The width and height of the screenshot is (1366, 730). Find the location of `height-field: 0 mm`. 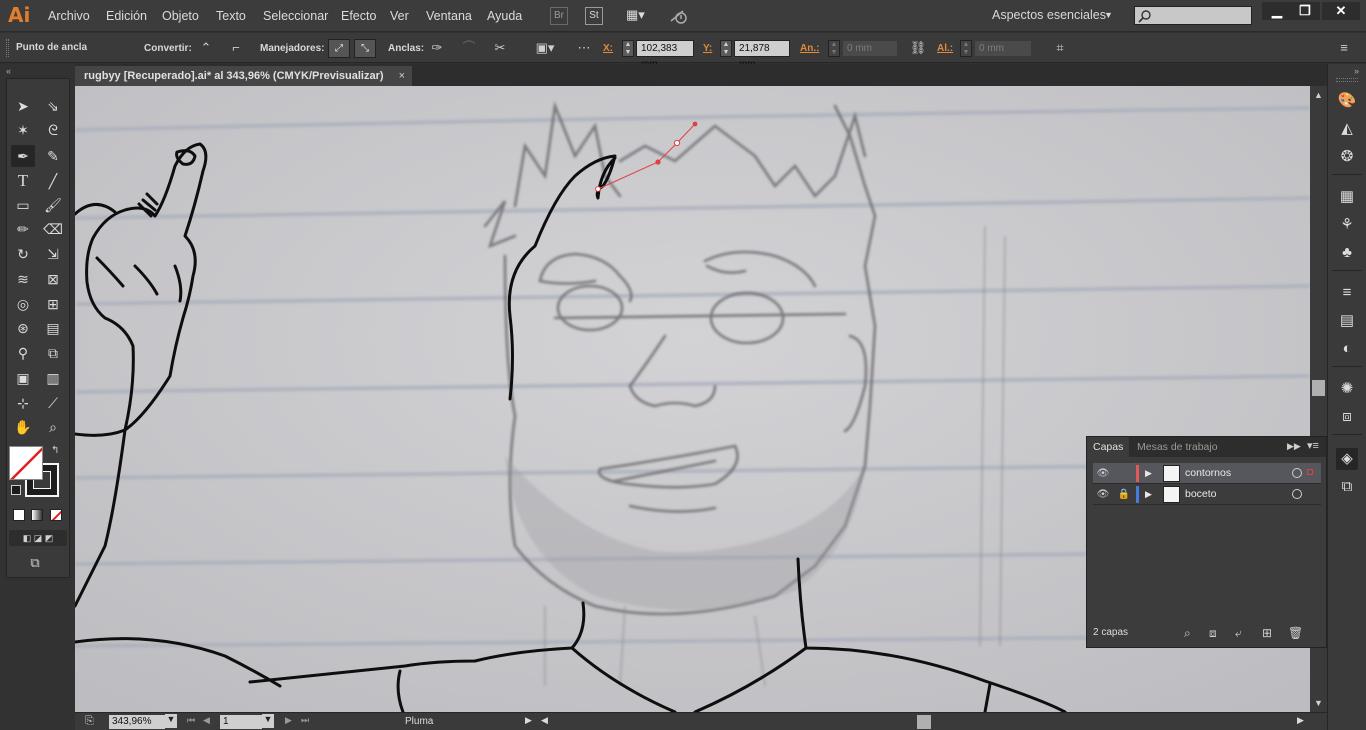

height-field: 0 mm is located at coordinates (1003, 48).